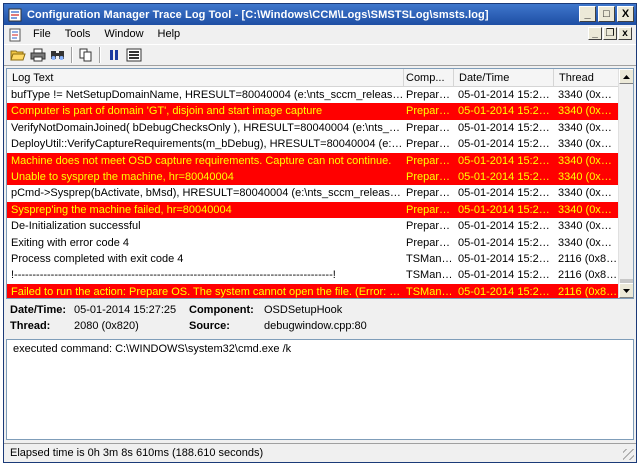  Describe the element at coordinates (628, 454) in the screenshot. I see `resize-grip-icon` at that location.